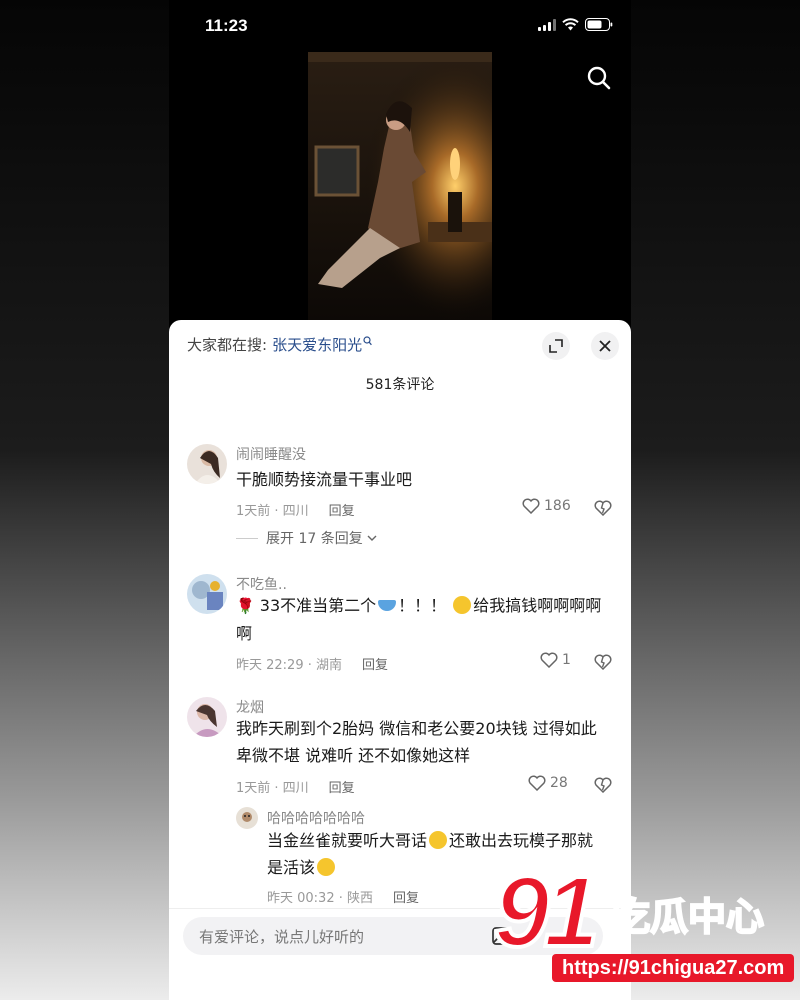  What do you see at coordinates (347, 840) in the screenshot?
I see `reply-text-part: 当金丝雀就要听大哥话` at bounding box center [347, 840].